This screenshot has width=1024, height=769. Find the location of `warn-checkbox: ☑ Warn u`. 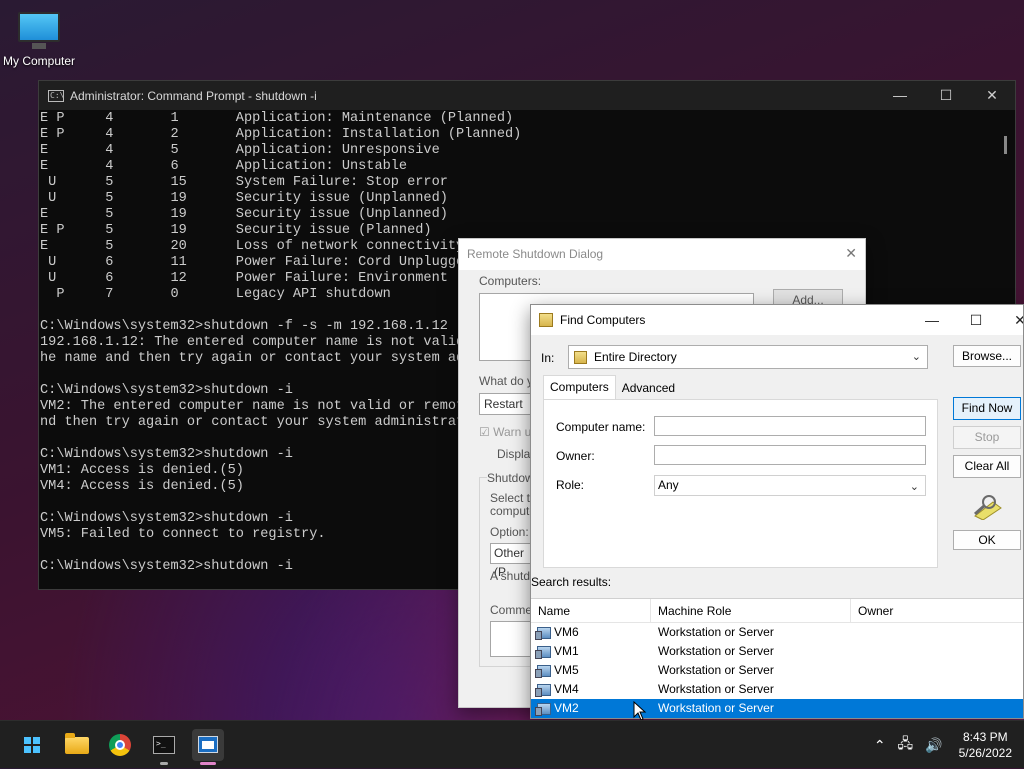

warn-checkbox: ☑ Warn u is located at coordinates (505, 432).